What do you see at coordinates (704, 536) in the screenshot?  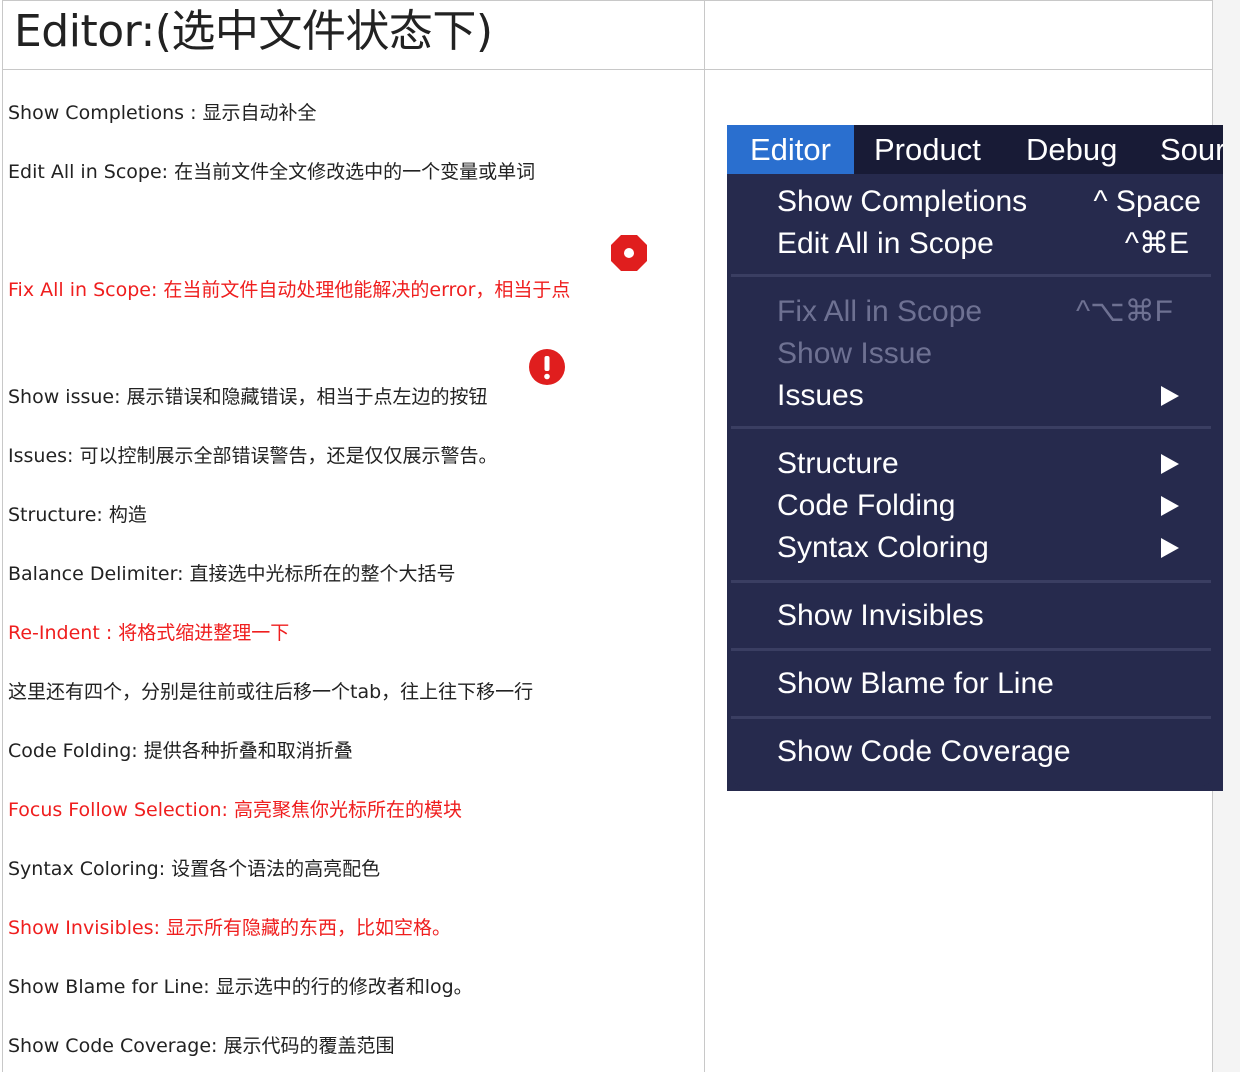 I see `table-border-middle` at bounding box center [704, 536].